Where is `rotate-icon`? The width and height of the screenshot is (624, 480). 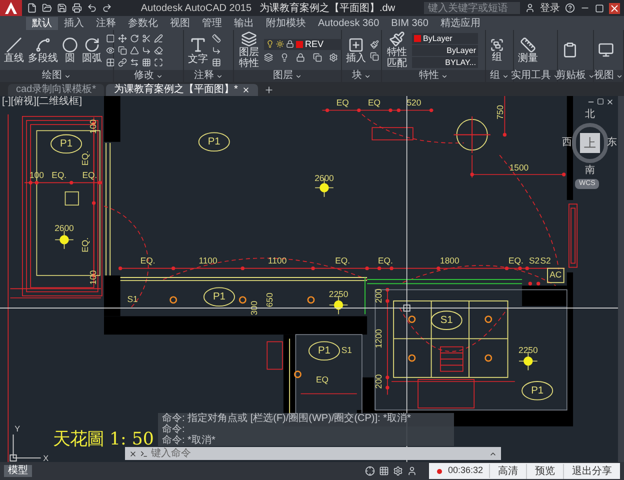
rotate-icon is located at coordinates (134, 38).